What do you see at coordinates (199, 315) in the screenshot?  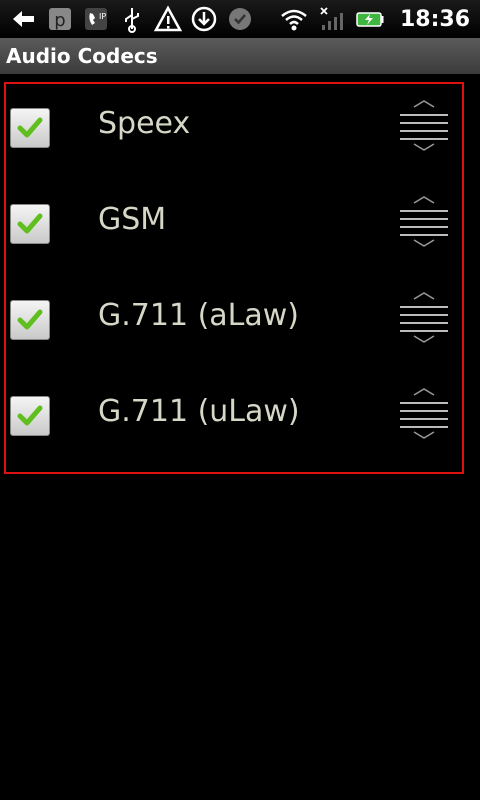 I see `codec-label: G.711 (aLaw)` at bounding box center [199, 315].